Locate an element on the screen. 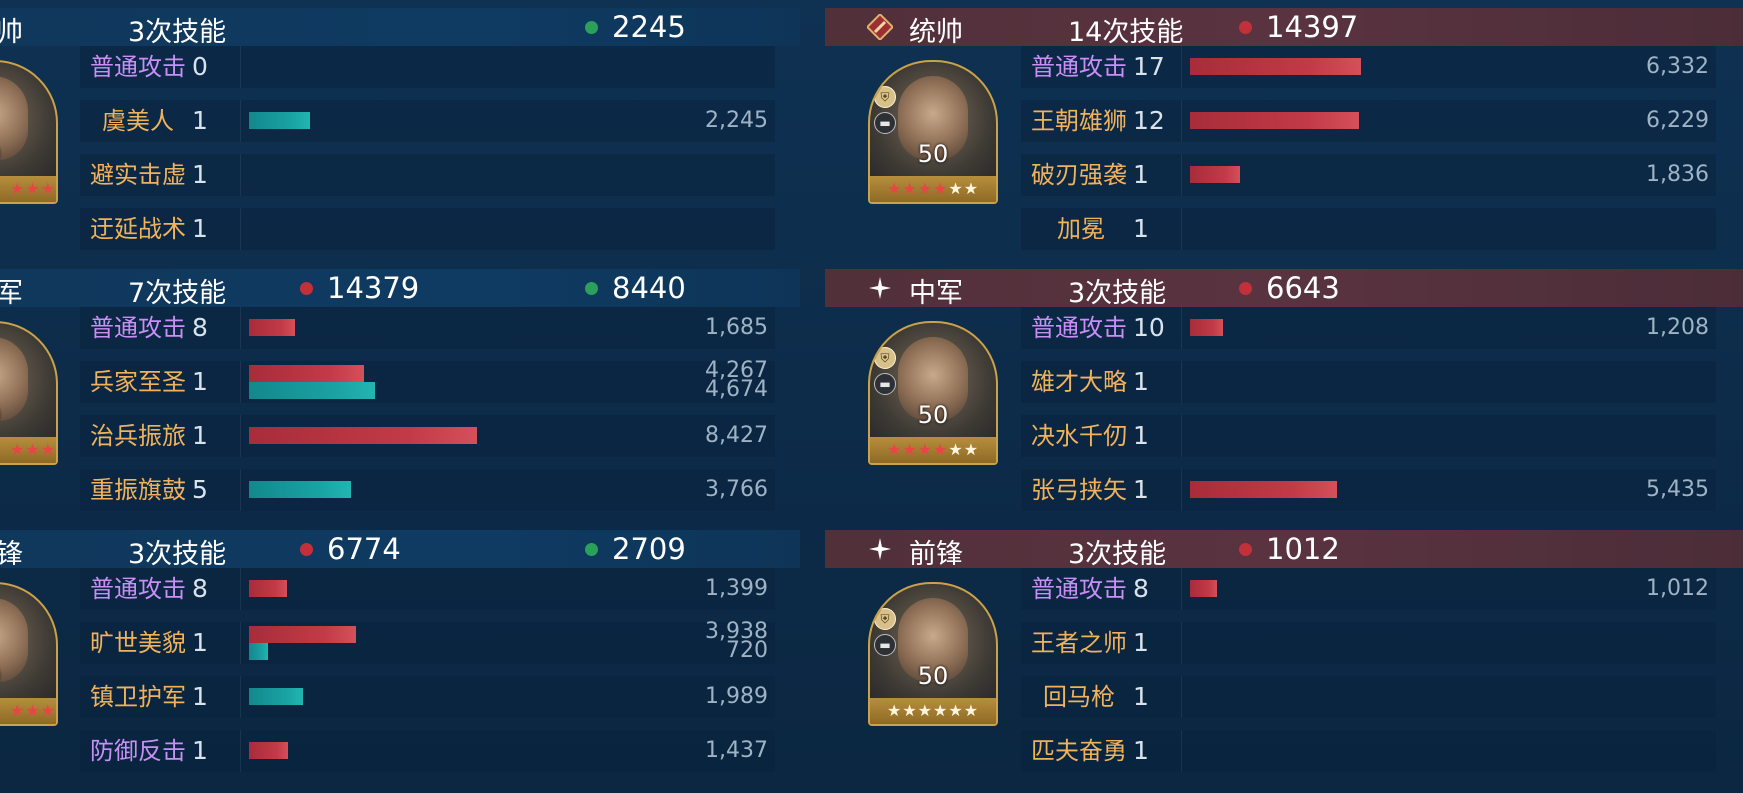 The image size is (1743, 793). skill-row: 决水千仞 1 is located at coordinates (1368, 436).